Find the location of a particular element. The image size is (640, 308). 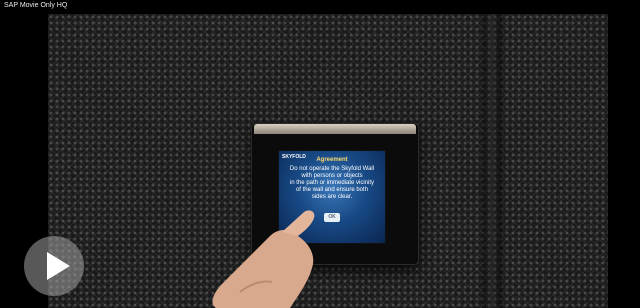

control-panel-top-edge is located at coordinates (335, 129).